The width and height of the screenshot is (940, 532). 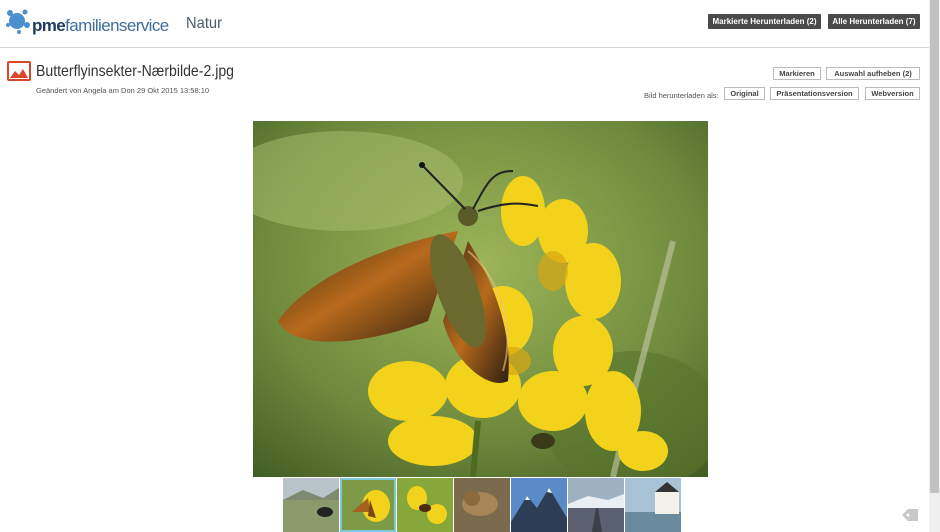 I want to click on mark-button: Markieren, so click(x=797, y=73).